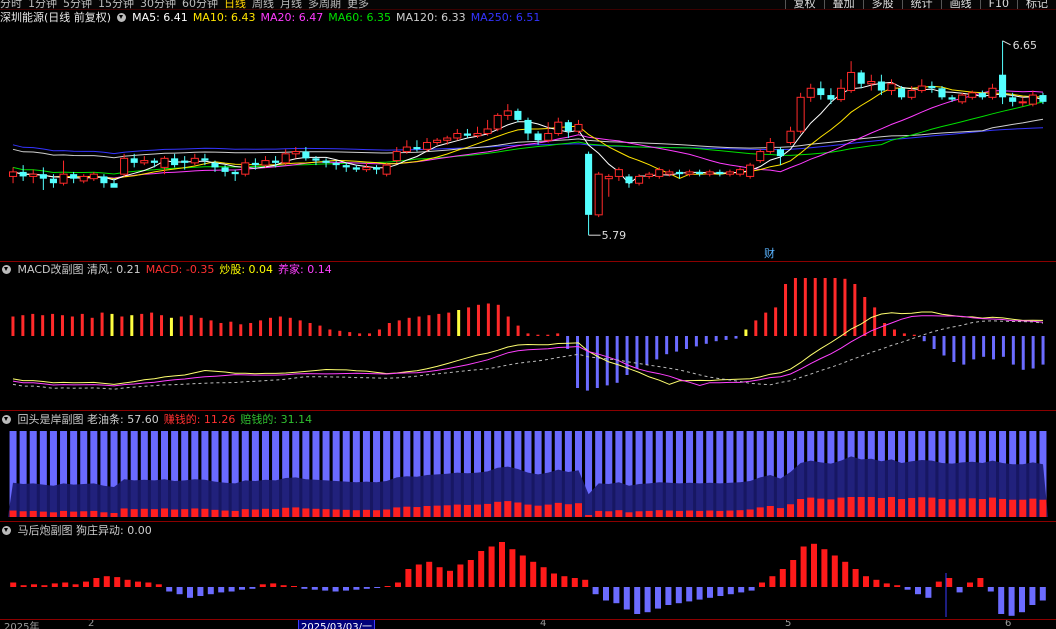 Image resolution: width=1056 pixels, height=629 pixels. Describe the element at coordinates (998, 4) in the screenshot. I see `tool-button-5: F10` at that location.